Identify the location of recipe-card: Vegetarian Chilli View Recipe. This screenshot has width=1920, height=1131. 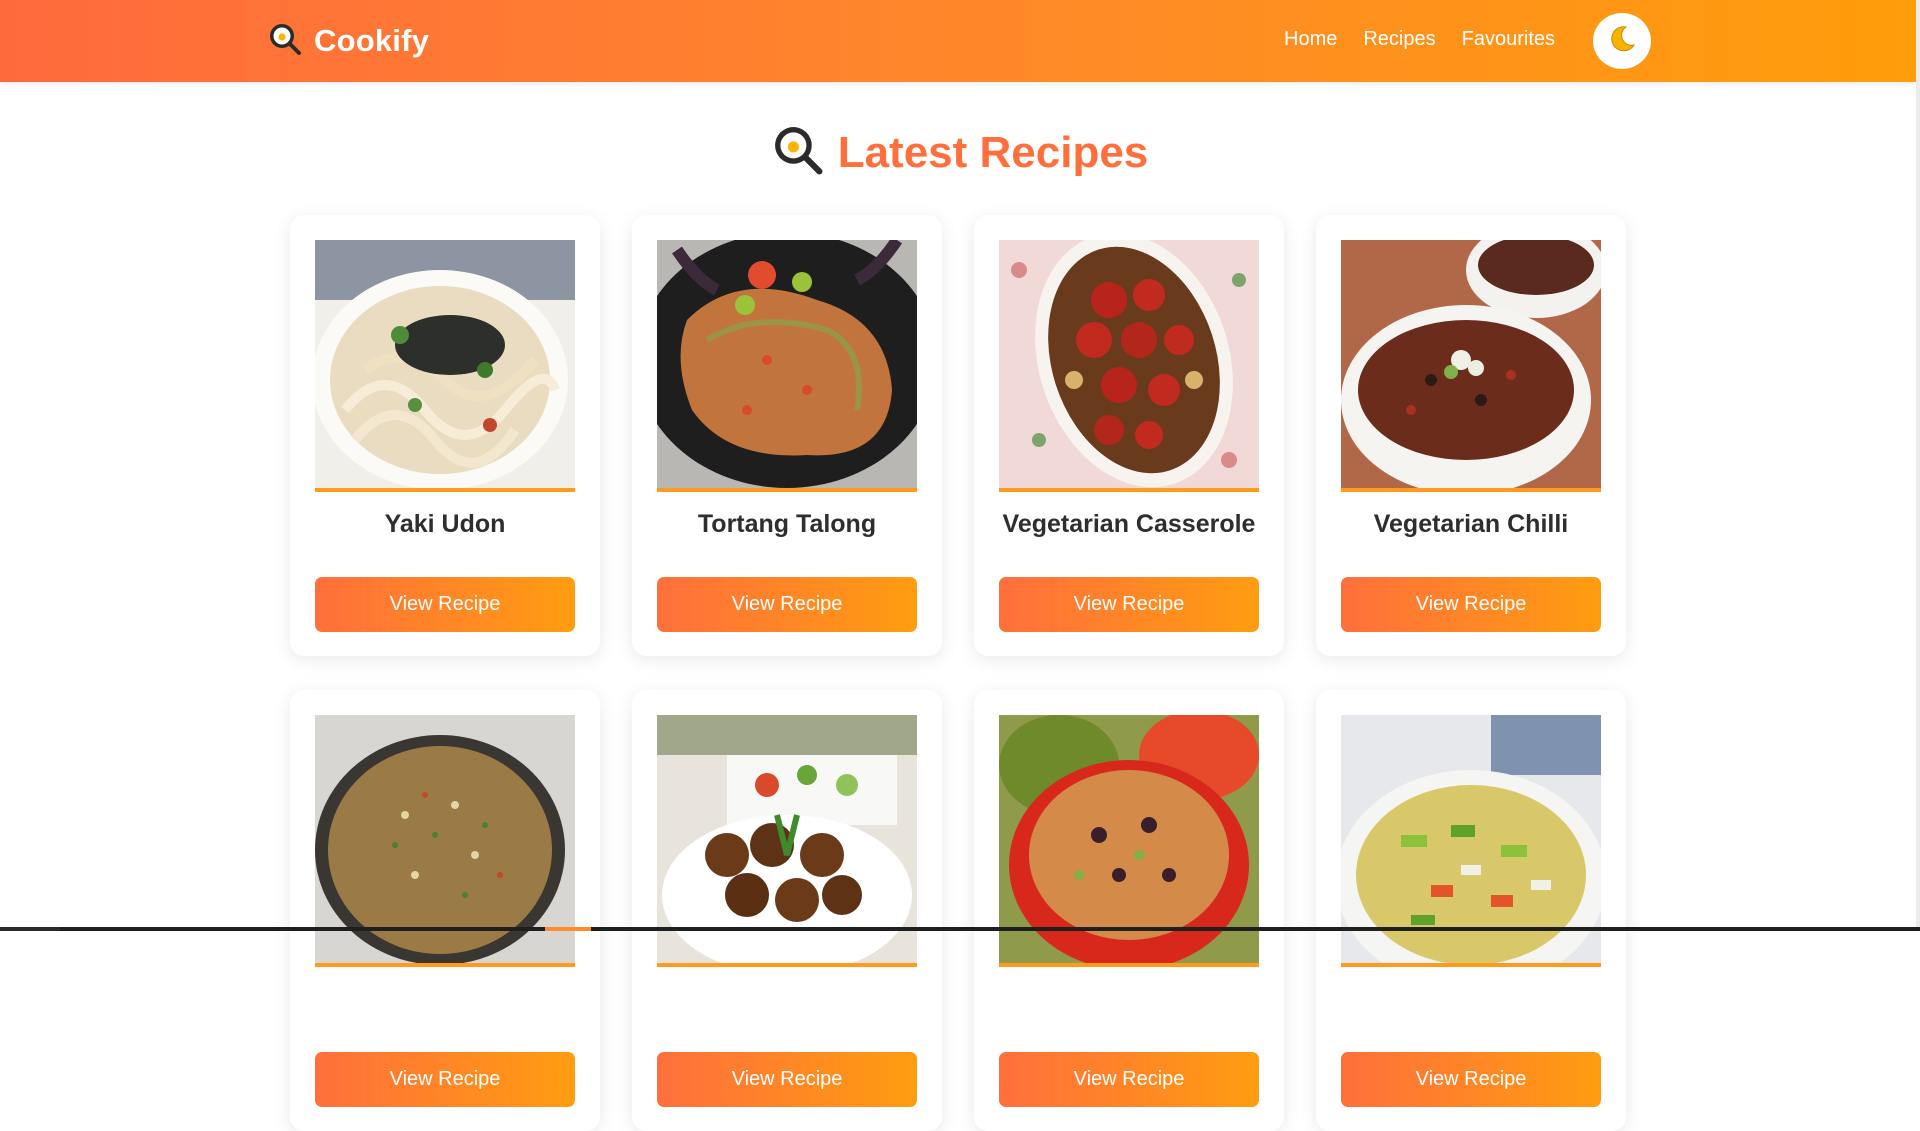
(1471, 435).